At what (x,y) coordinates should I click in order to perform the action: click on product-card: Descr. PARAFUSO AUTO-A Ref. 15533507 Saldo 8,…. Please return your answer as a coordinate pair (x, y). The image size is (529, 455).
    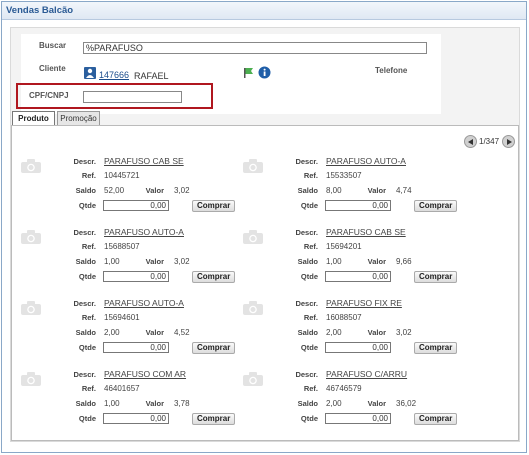
    Looking at the image, I should click on (357, 186).